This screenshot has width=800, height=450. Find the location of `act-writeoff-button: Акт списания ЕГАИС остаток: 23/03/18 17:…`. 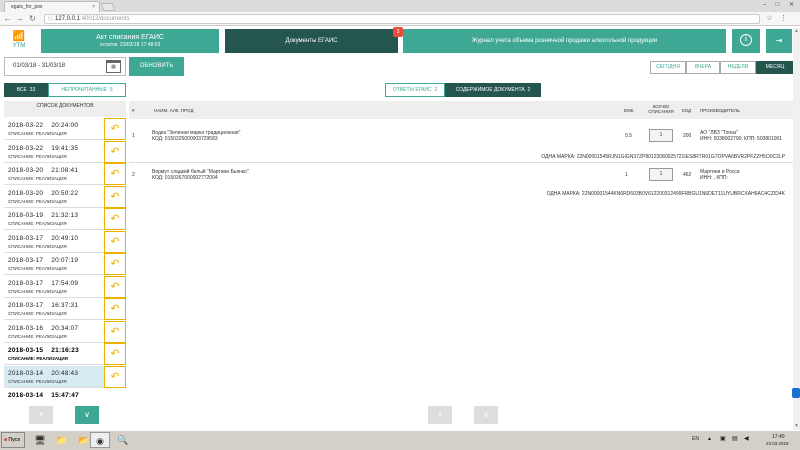

act-writeoff-button: Акт списания ЕГАИС остаток: 23/03/18 17:… is located at coordinates (130, 41).